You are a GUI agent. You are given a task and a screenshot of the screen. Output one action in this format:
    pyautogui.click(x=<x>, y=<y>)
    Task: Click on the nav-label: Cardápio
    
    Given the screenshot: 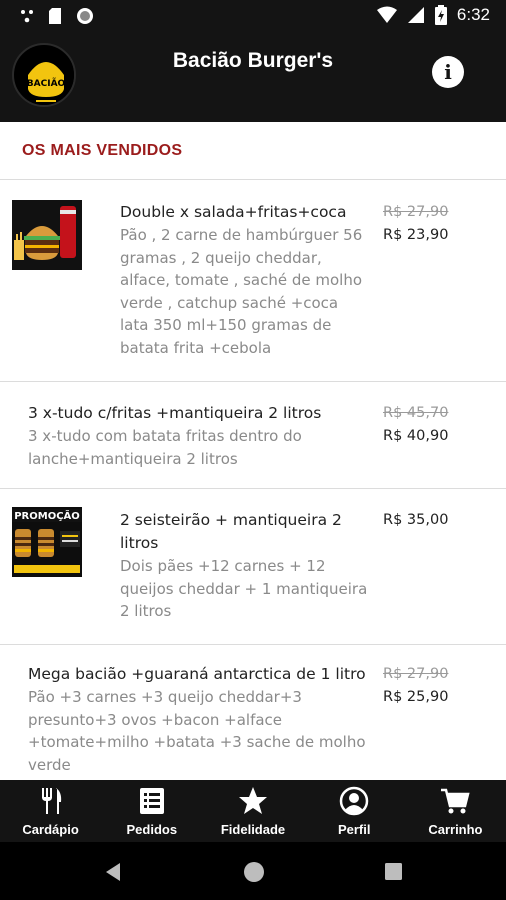 What is the action you would take?
    pyautogui.click(x=50, y=829)
    